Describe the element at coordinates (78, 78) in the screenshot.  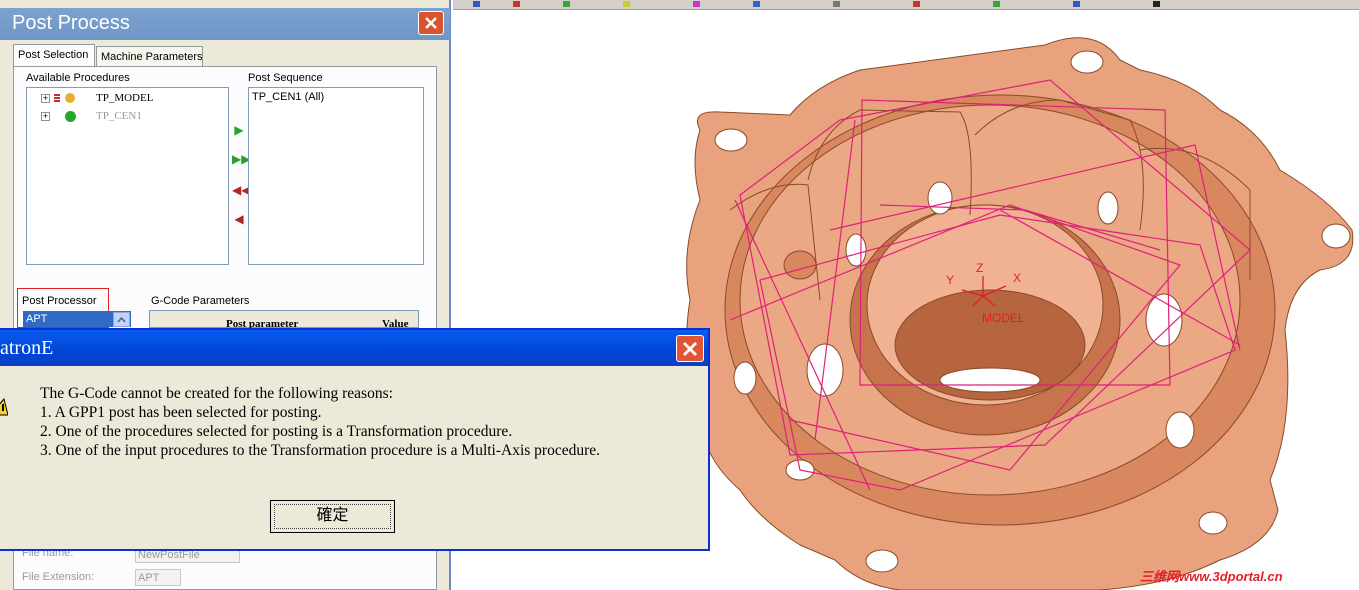
I see `available-procedures-label: Available Procedures` at that location.